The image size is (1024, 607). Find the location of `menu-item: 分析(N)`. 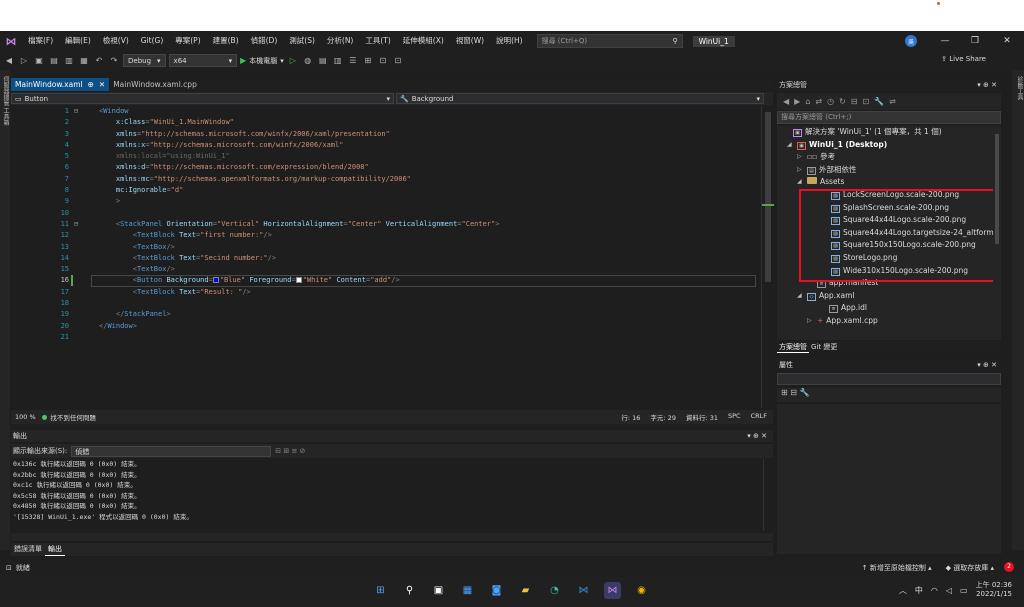

menu-item: 分析(N) is located at coordinates (340, 41).